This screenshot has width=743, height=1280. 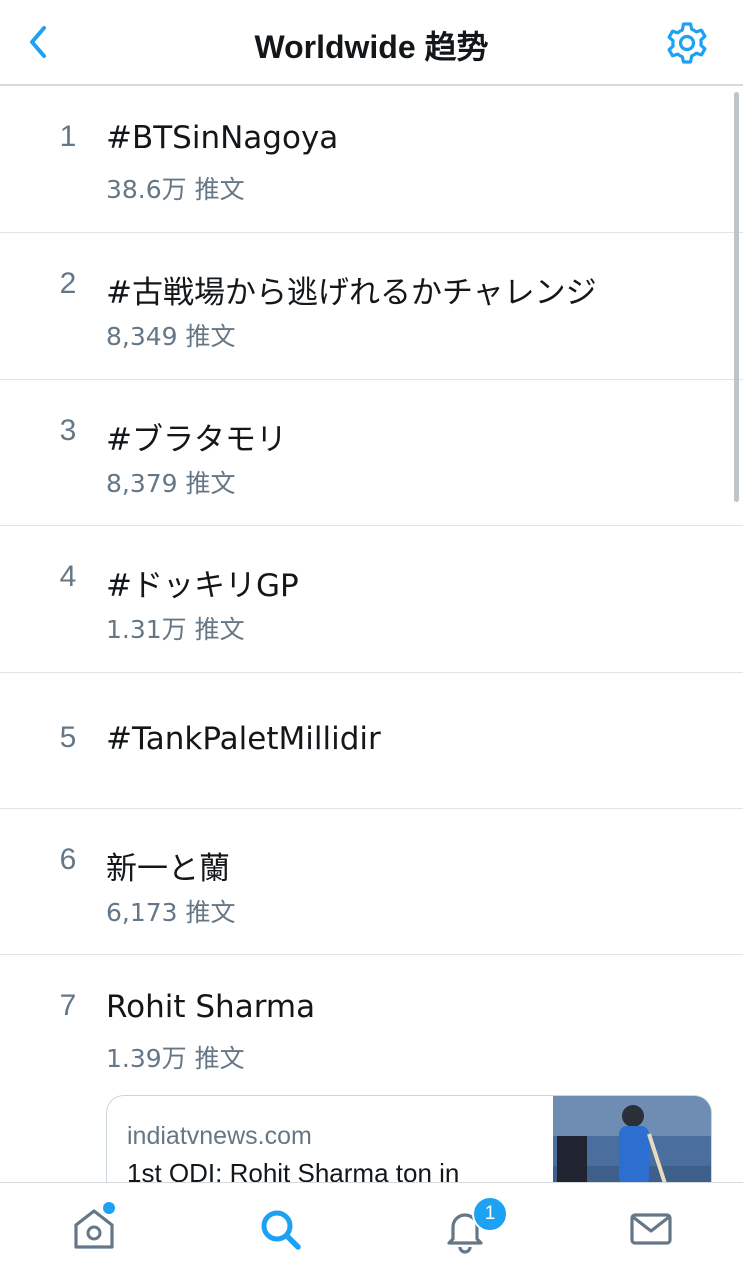 What do you see at coordinates (68, 136) in the screenshot?
I see `trend-rank: 1` at bounding box center [68, 136].